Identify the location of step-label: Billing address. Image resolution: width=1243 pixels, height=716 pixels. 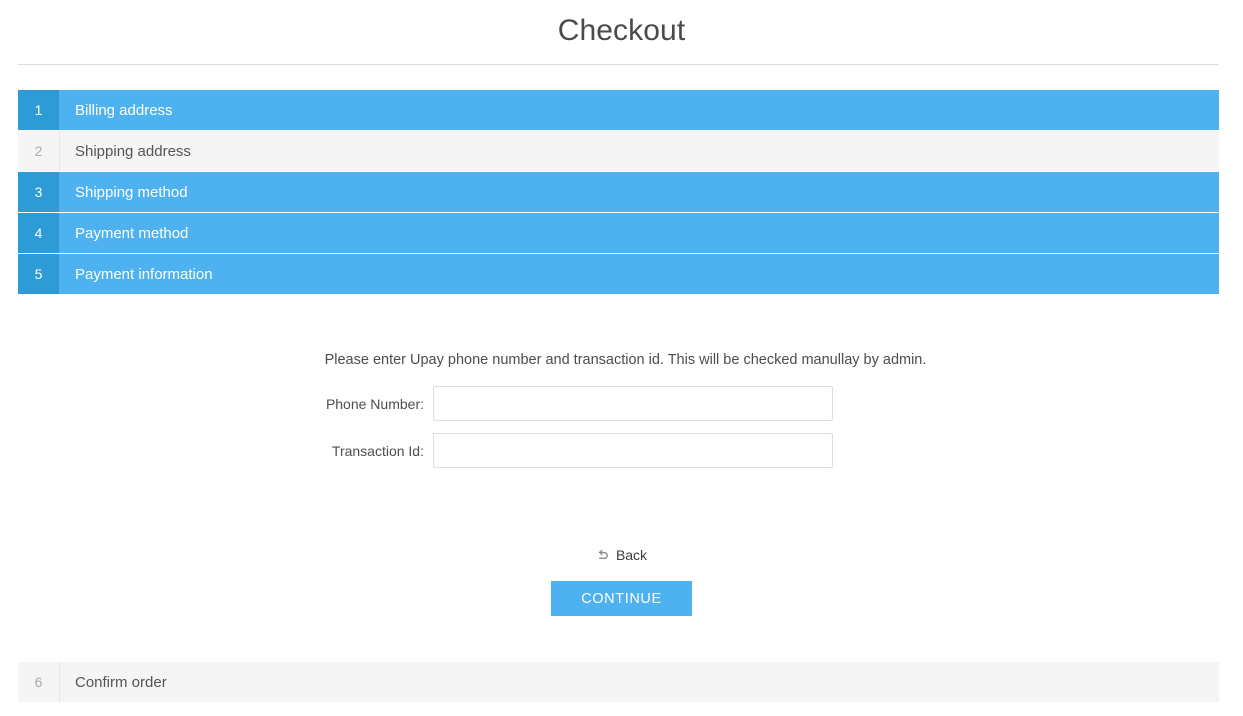
(639, 110).